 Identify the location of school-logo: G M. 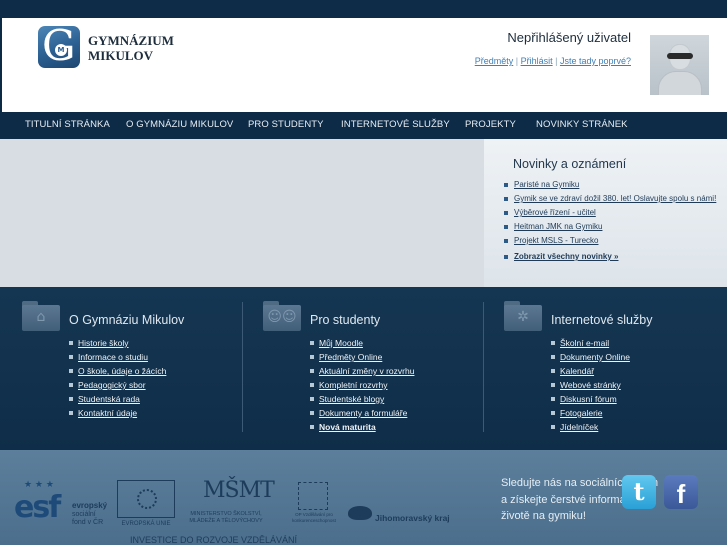
(59, 46).